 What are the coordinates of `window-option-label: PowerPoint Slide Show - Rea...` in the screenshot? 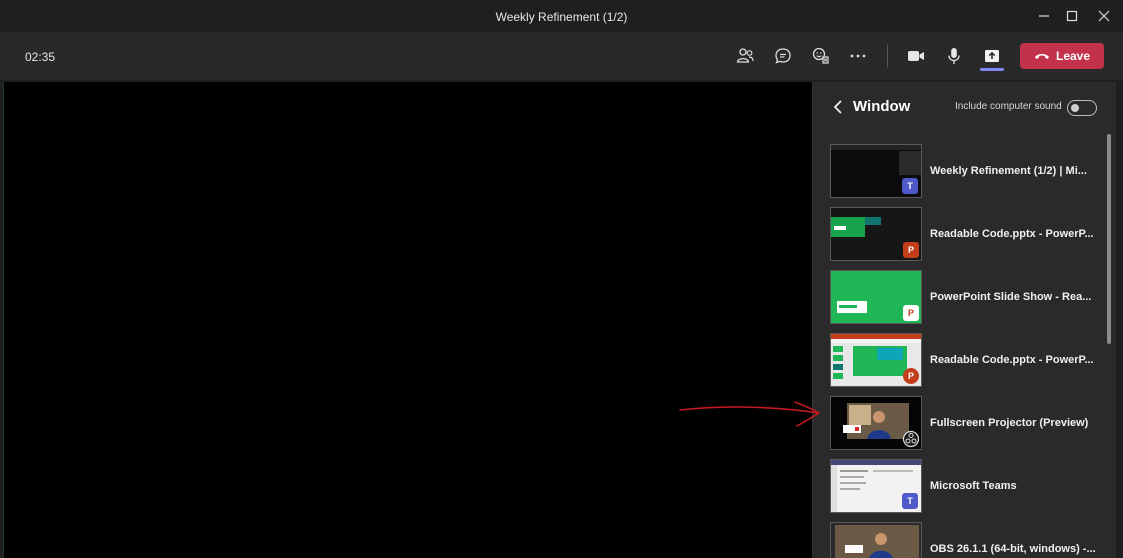 It's located at (1011, 297).